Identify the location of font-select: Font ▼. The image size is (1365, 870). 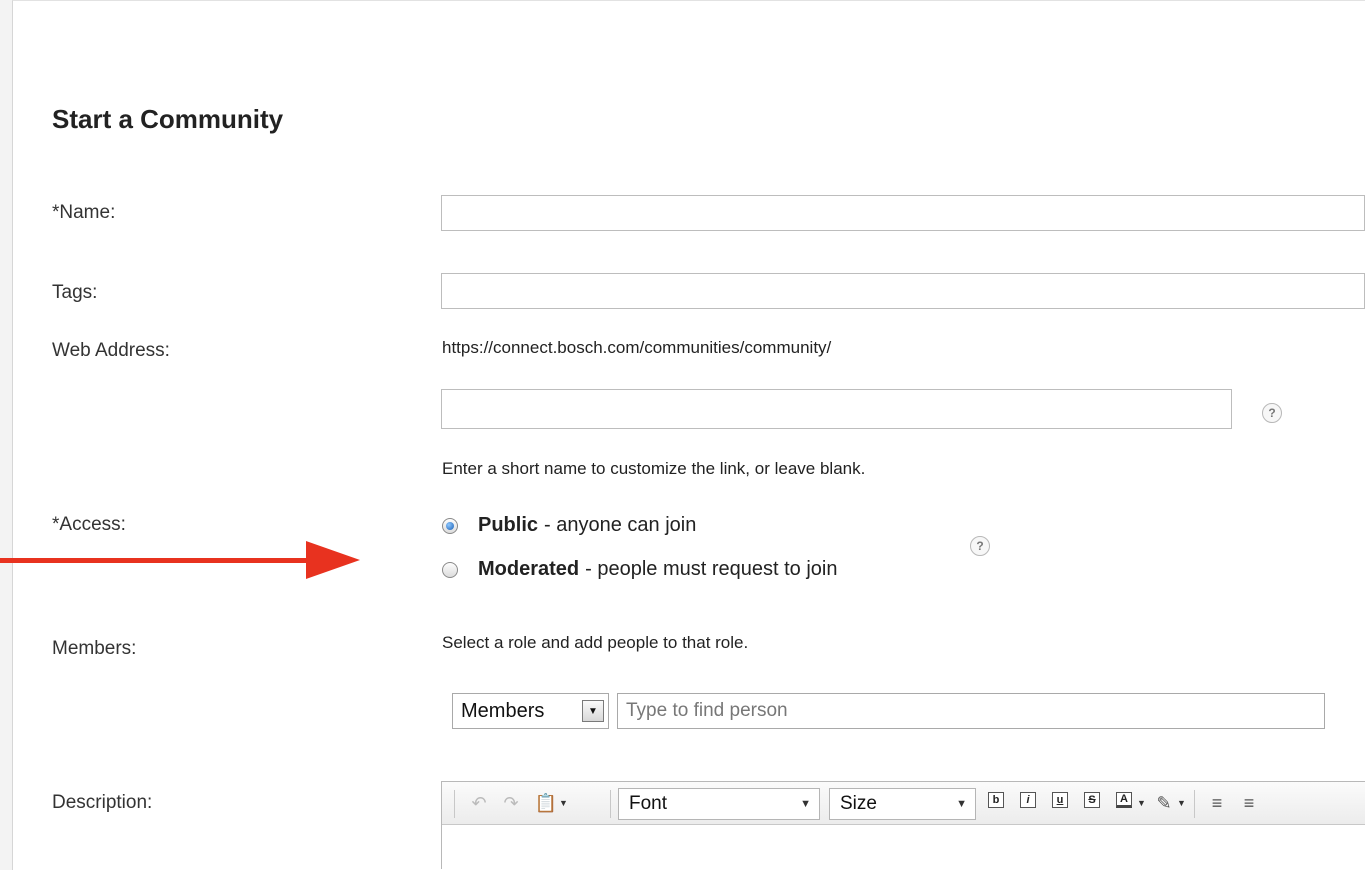
(719, 804).